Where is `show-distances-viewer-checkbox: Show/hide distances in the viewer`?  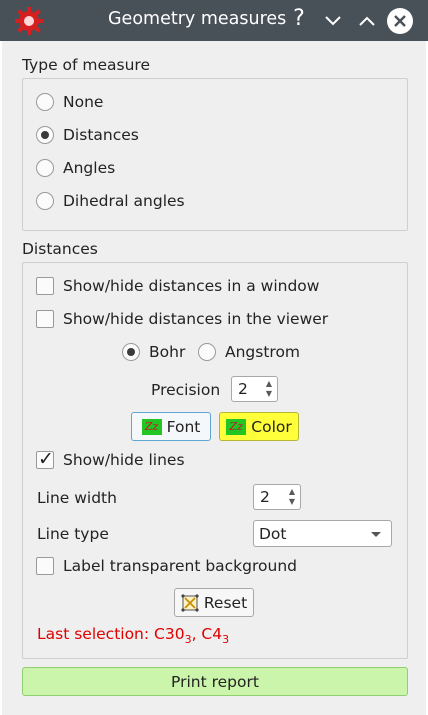
show-distances-viewer-checkbox: Show/hide distances in the viewer is located at coordinates (182, 319).